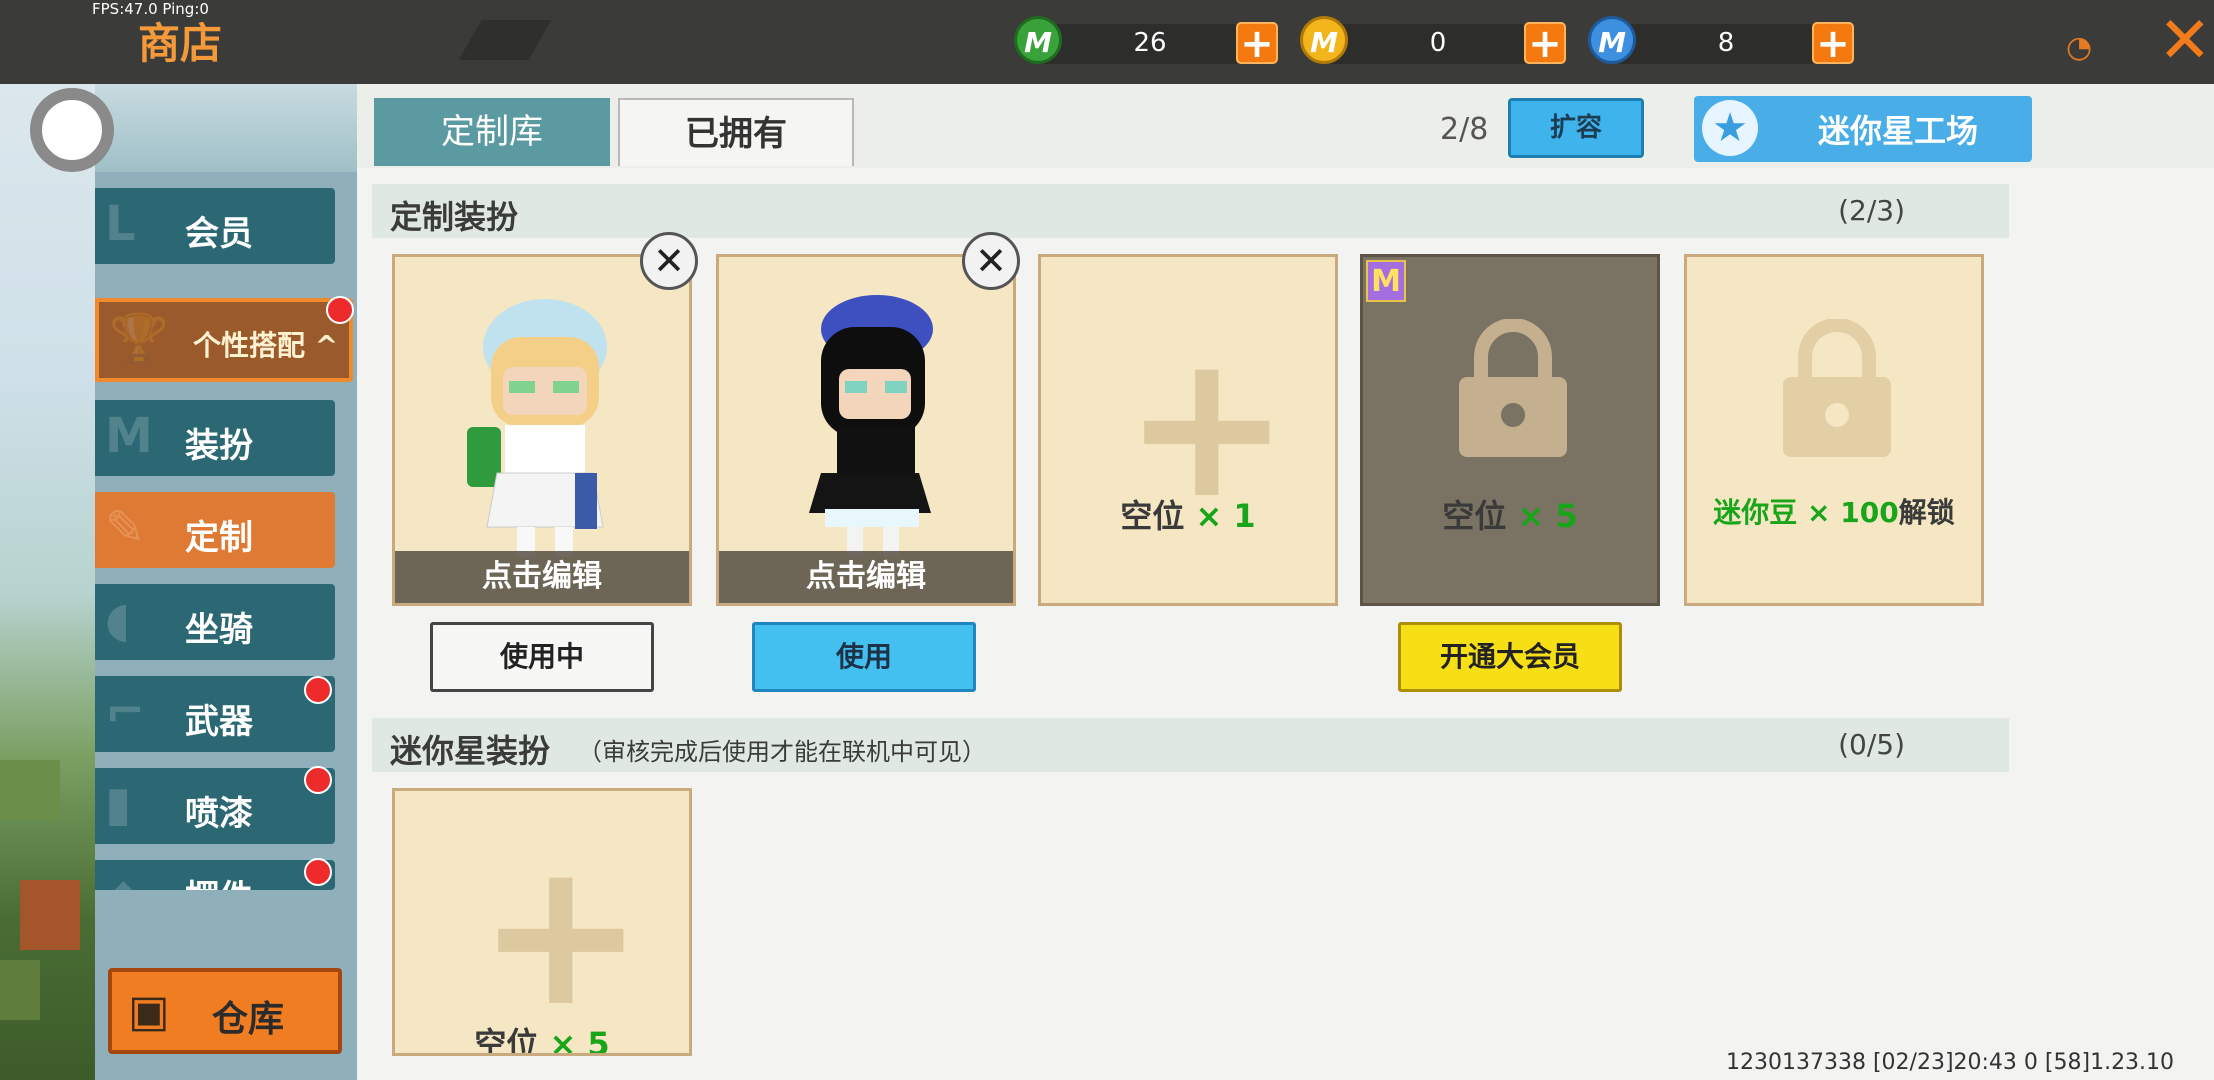  I want to click on shirt-icon: M, so click(129, 436).